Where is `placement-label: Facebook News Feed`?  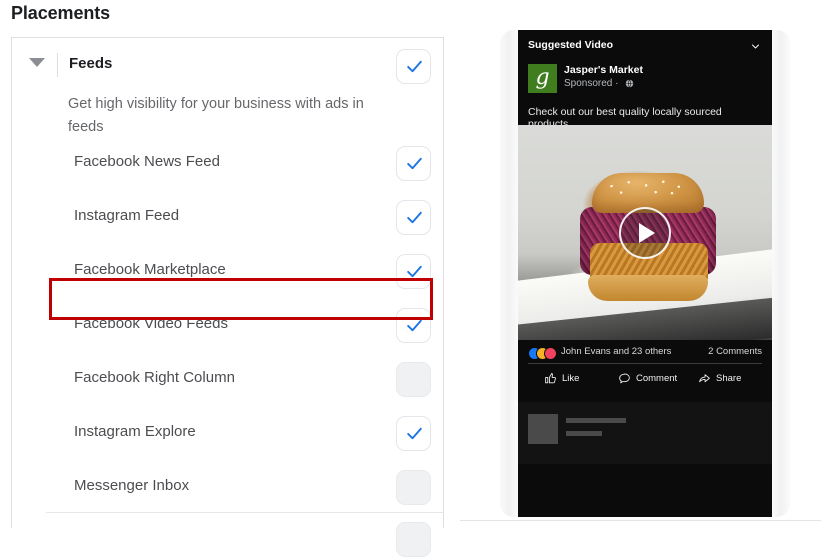 placement-label: Facebook News Feed is located at coordinates (147, 161).